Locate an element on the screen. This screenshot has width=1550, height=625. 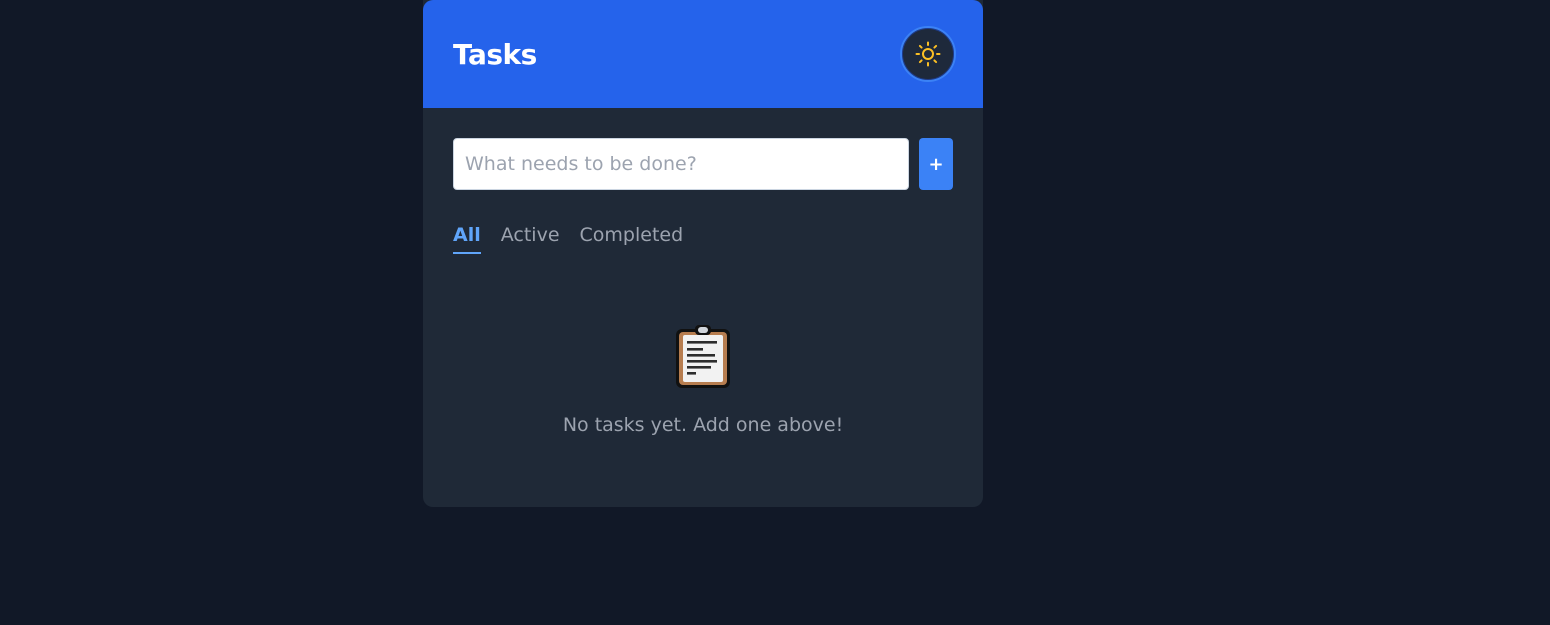
add-task-row: + is located at coordinates (703, 164).